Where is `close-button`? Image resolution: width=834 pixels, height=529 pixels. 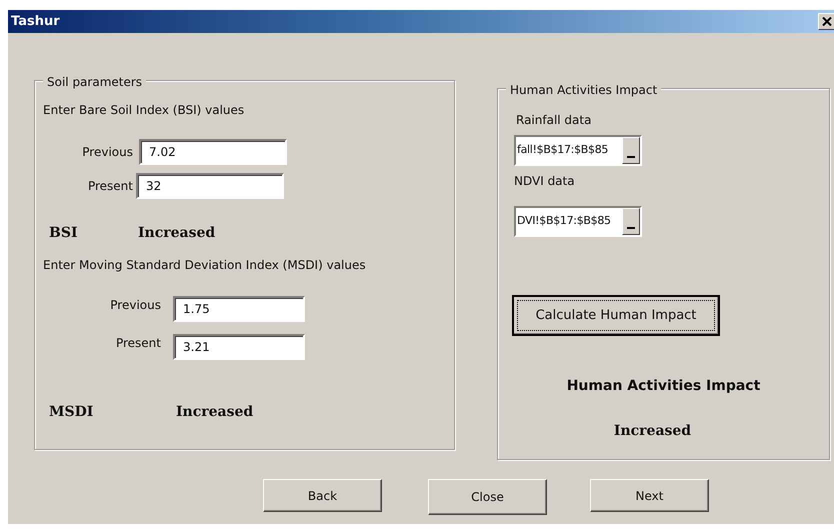
close-button is located at coordinates (826, 21).